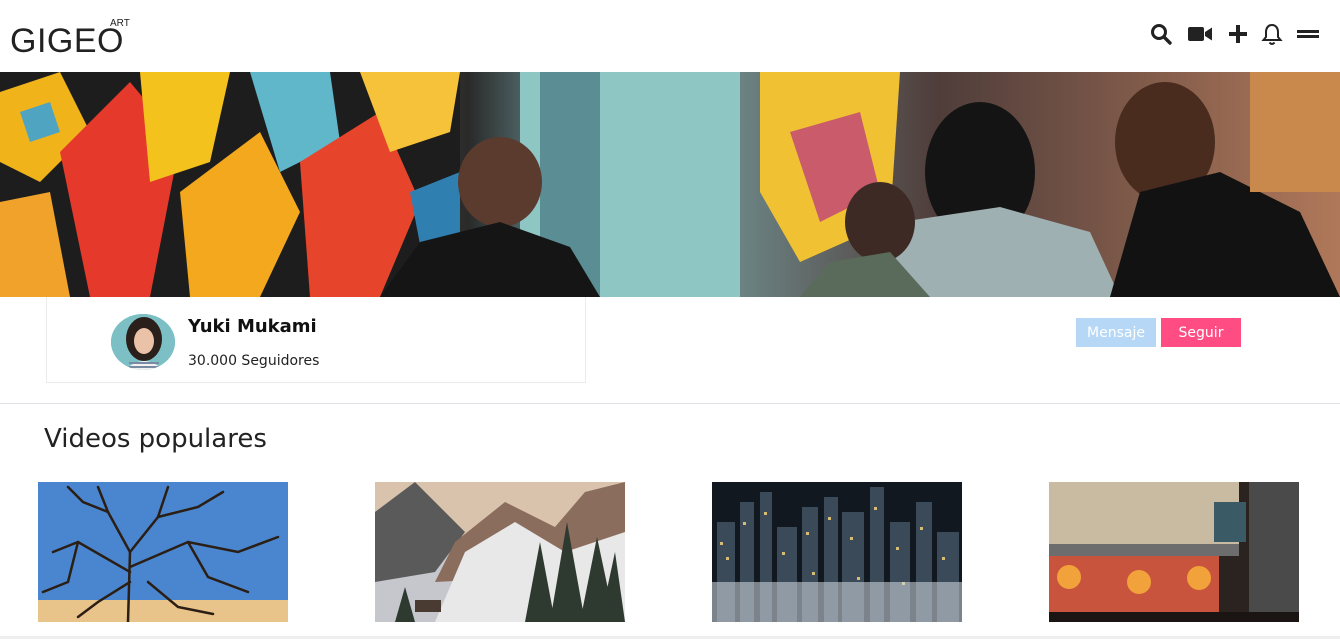 This screenshot has width=1340, height=639. Describe the element at coordinates (1174, 552) in the screenshot. I see `video-thumbnail-storefront` at that location.